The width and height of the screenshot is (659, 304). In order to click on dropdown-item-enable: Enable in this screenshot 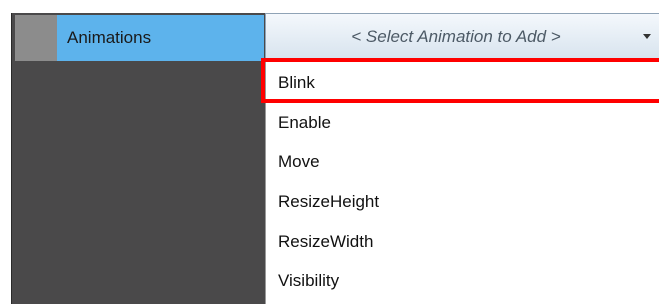, I will do `click(304, 123)`.